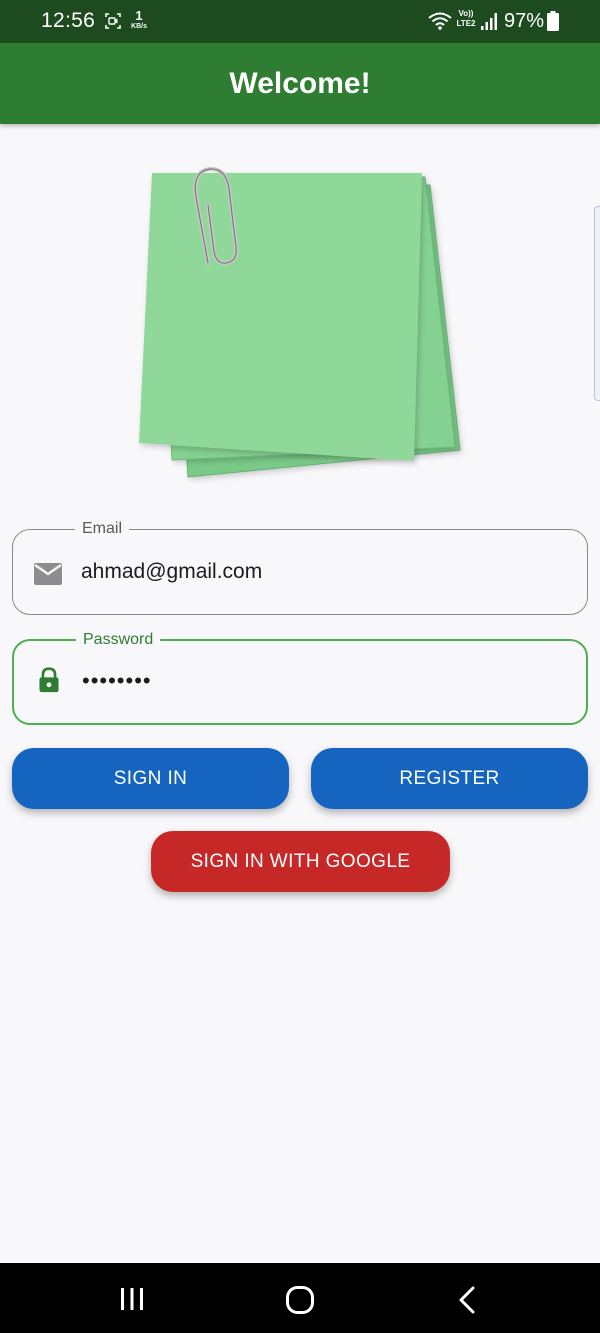  I want to click on volte-line1: Vo)), so click(466, 13).